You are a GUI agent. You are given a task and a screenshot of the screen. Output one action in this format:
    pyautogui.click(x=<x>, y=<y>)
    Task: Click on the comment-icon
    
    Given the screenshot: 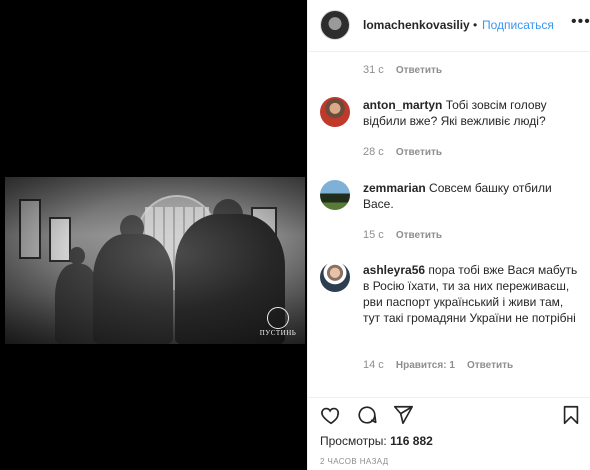 What is the action you would take?
    pyautogui.click(x=367, y=415)
    